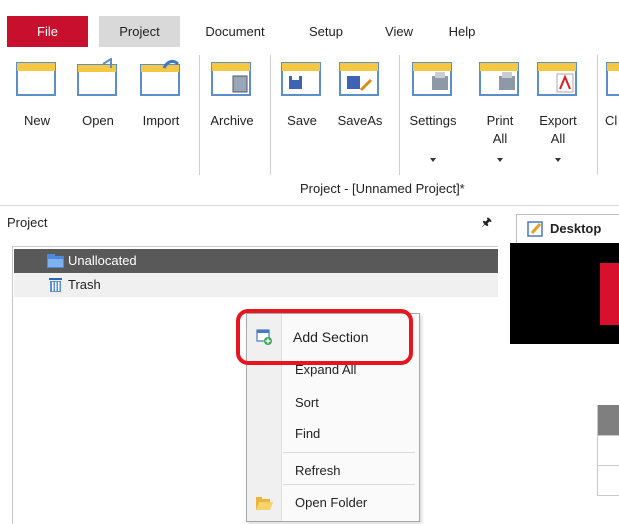 This screenshot has width=619, height=524. Describe the element at coordinates (500, 160) in the screenshot. I see `print-dropdown-caret` at that location.